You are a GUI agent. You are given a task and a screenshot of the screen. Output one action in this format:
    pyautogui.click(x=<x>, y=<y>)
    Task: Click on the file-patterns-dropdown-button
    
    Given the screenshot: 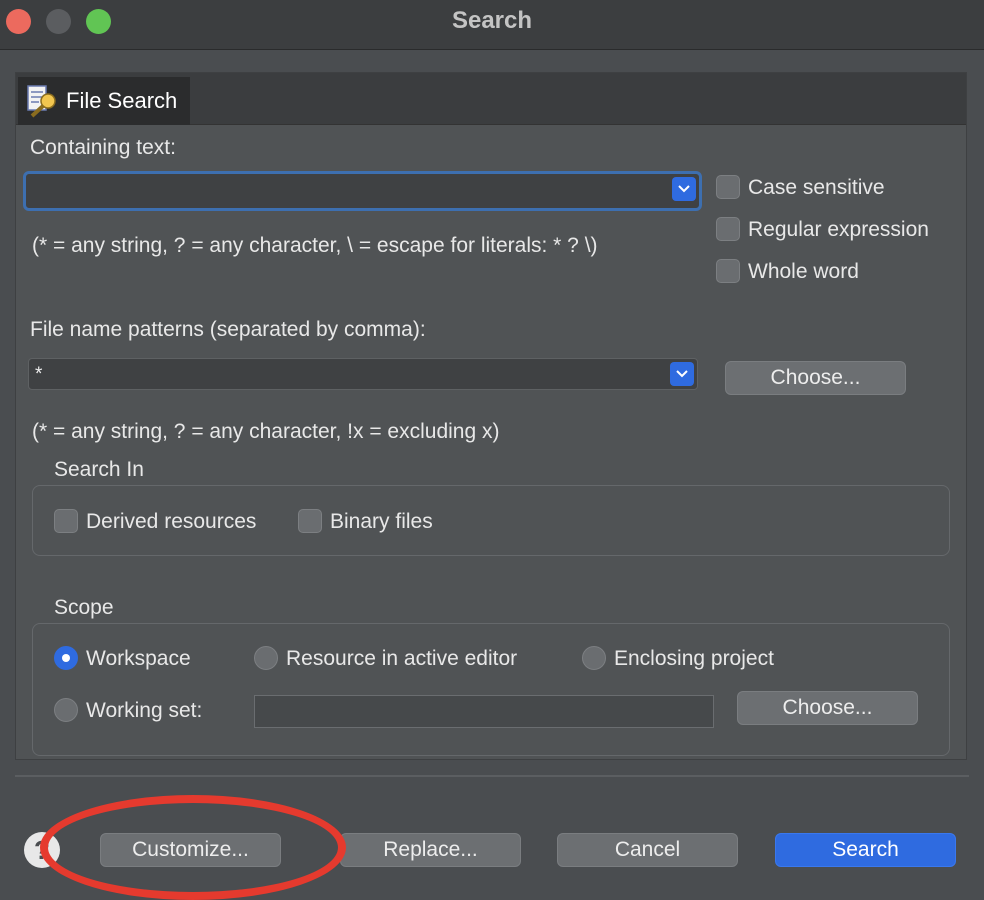 What is the action you would take?
    pyautogui.click(x=682, y=374)
    